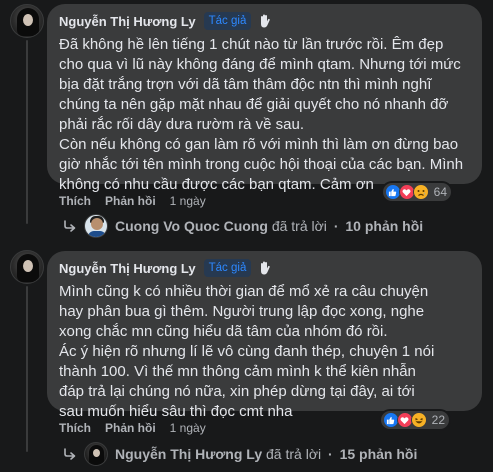  Describe the element at coordinates (418, 420) in the screenshot. I see `haha-reaction-icon` at that location.